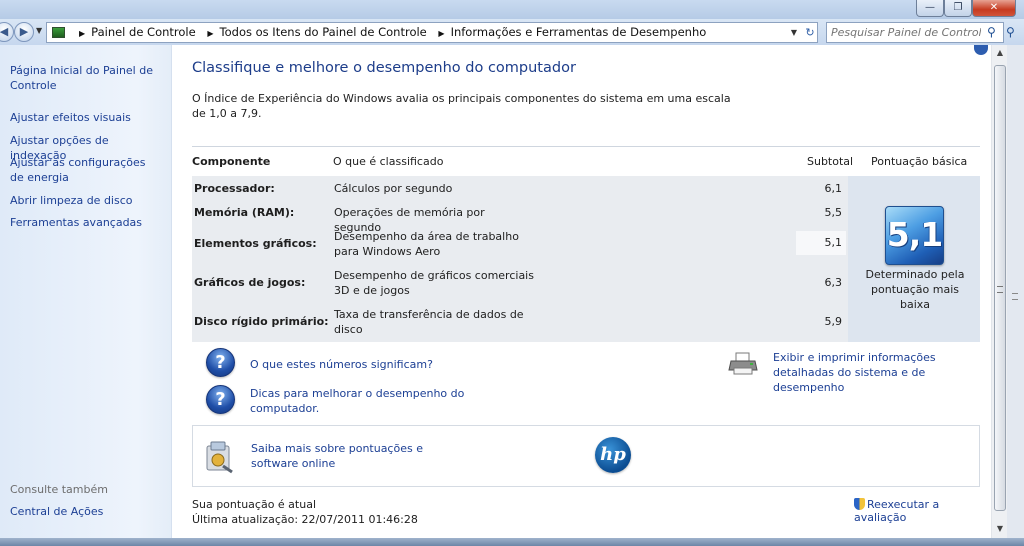  I want to click on shield-icon, so click(859, 504).